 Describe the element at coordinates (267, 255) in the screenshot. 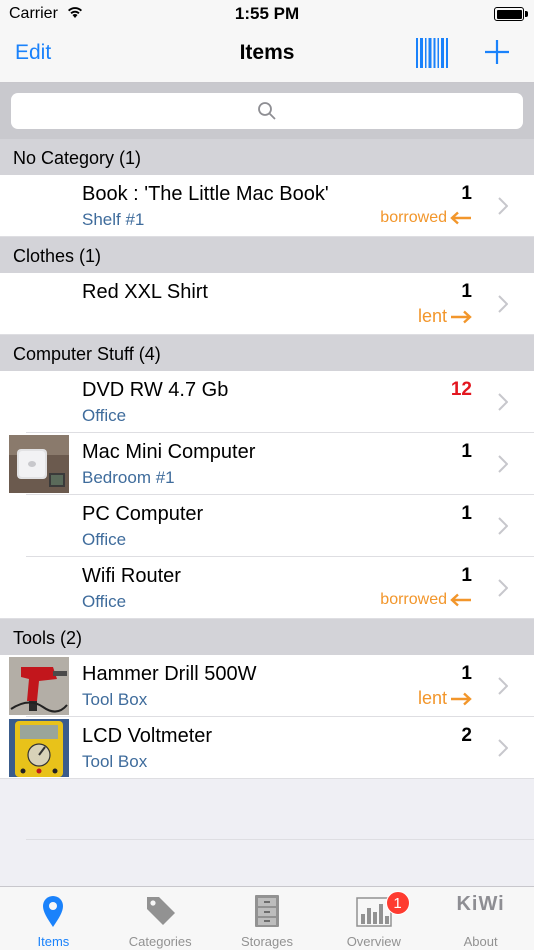

I see `section-header: Clothes (1)` at that location.